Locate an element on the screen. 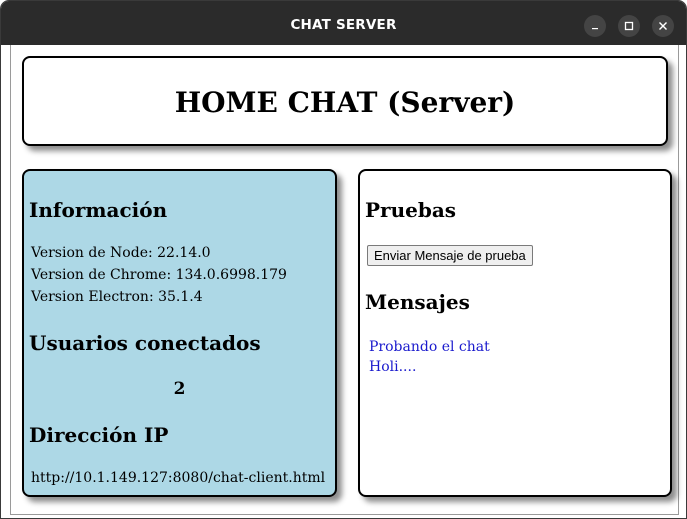 Image resolution: width=687 pixels, height=519 pixels. users-count: 2 is located at coordinates (179, 389).